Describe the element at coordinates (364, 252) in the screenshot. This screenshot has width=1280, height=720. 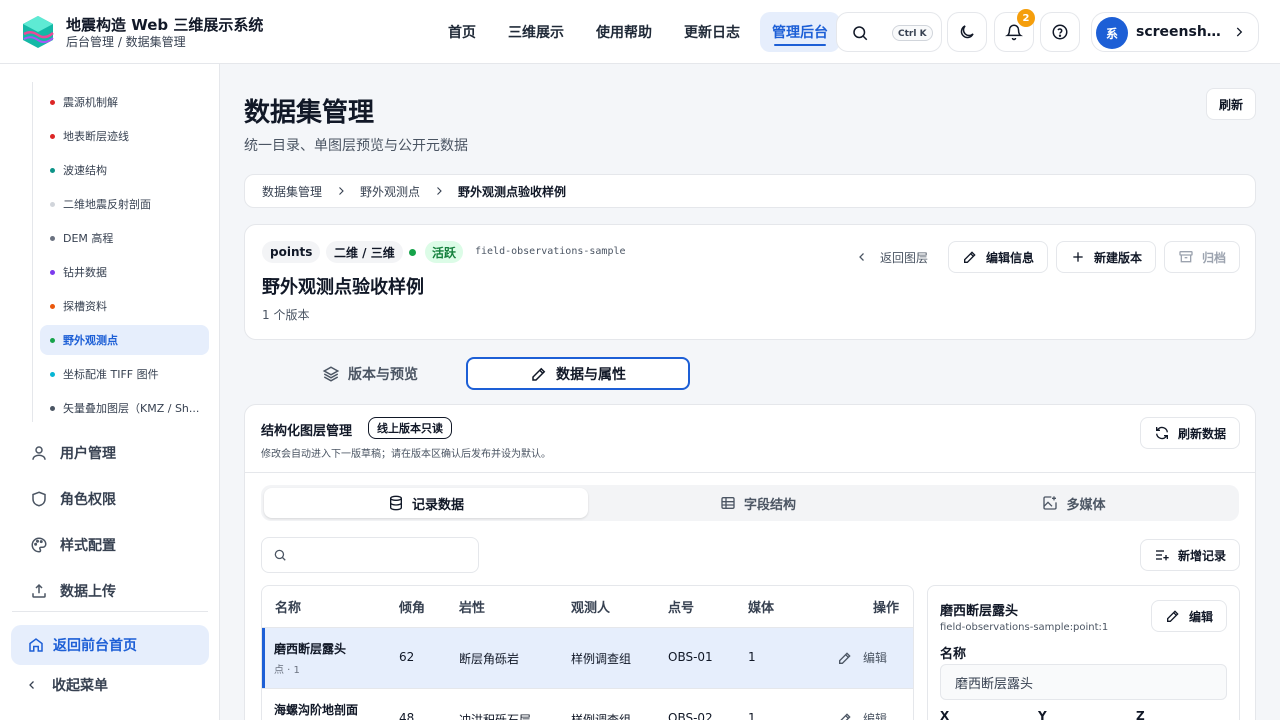
I see `dimension-tag: 二维 / 三维` at that location.